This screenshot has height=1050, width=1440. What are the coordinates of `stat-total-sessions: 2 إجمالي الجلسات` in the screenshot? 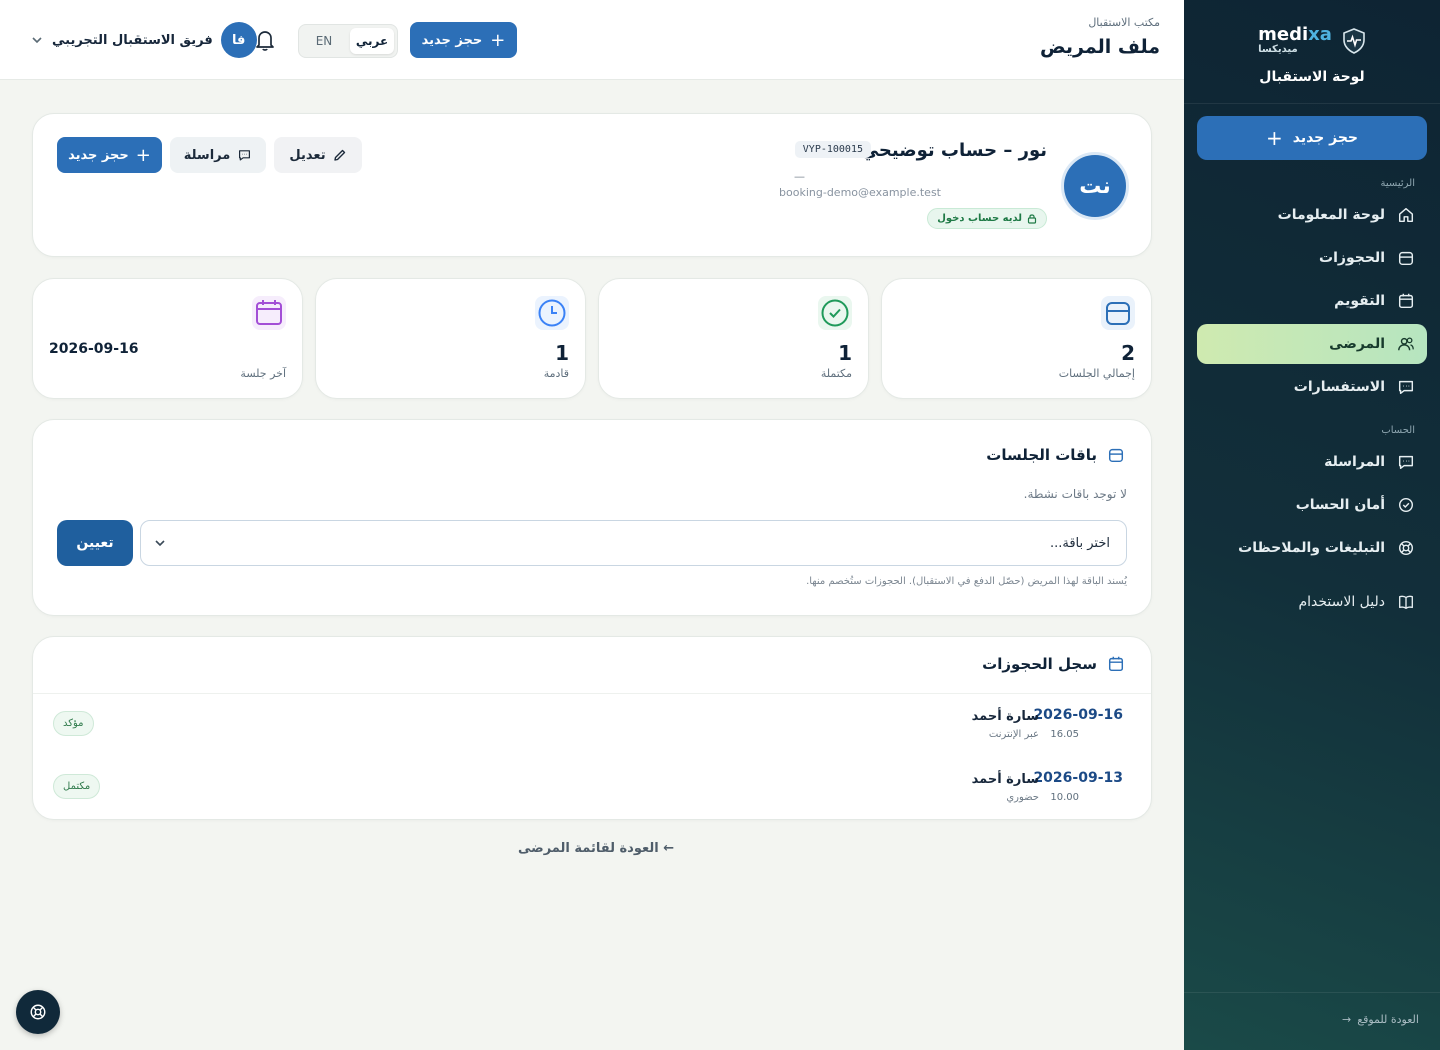 It's located at (1016, 338).